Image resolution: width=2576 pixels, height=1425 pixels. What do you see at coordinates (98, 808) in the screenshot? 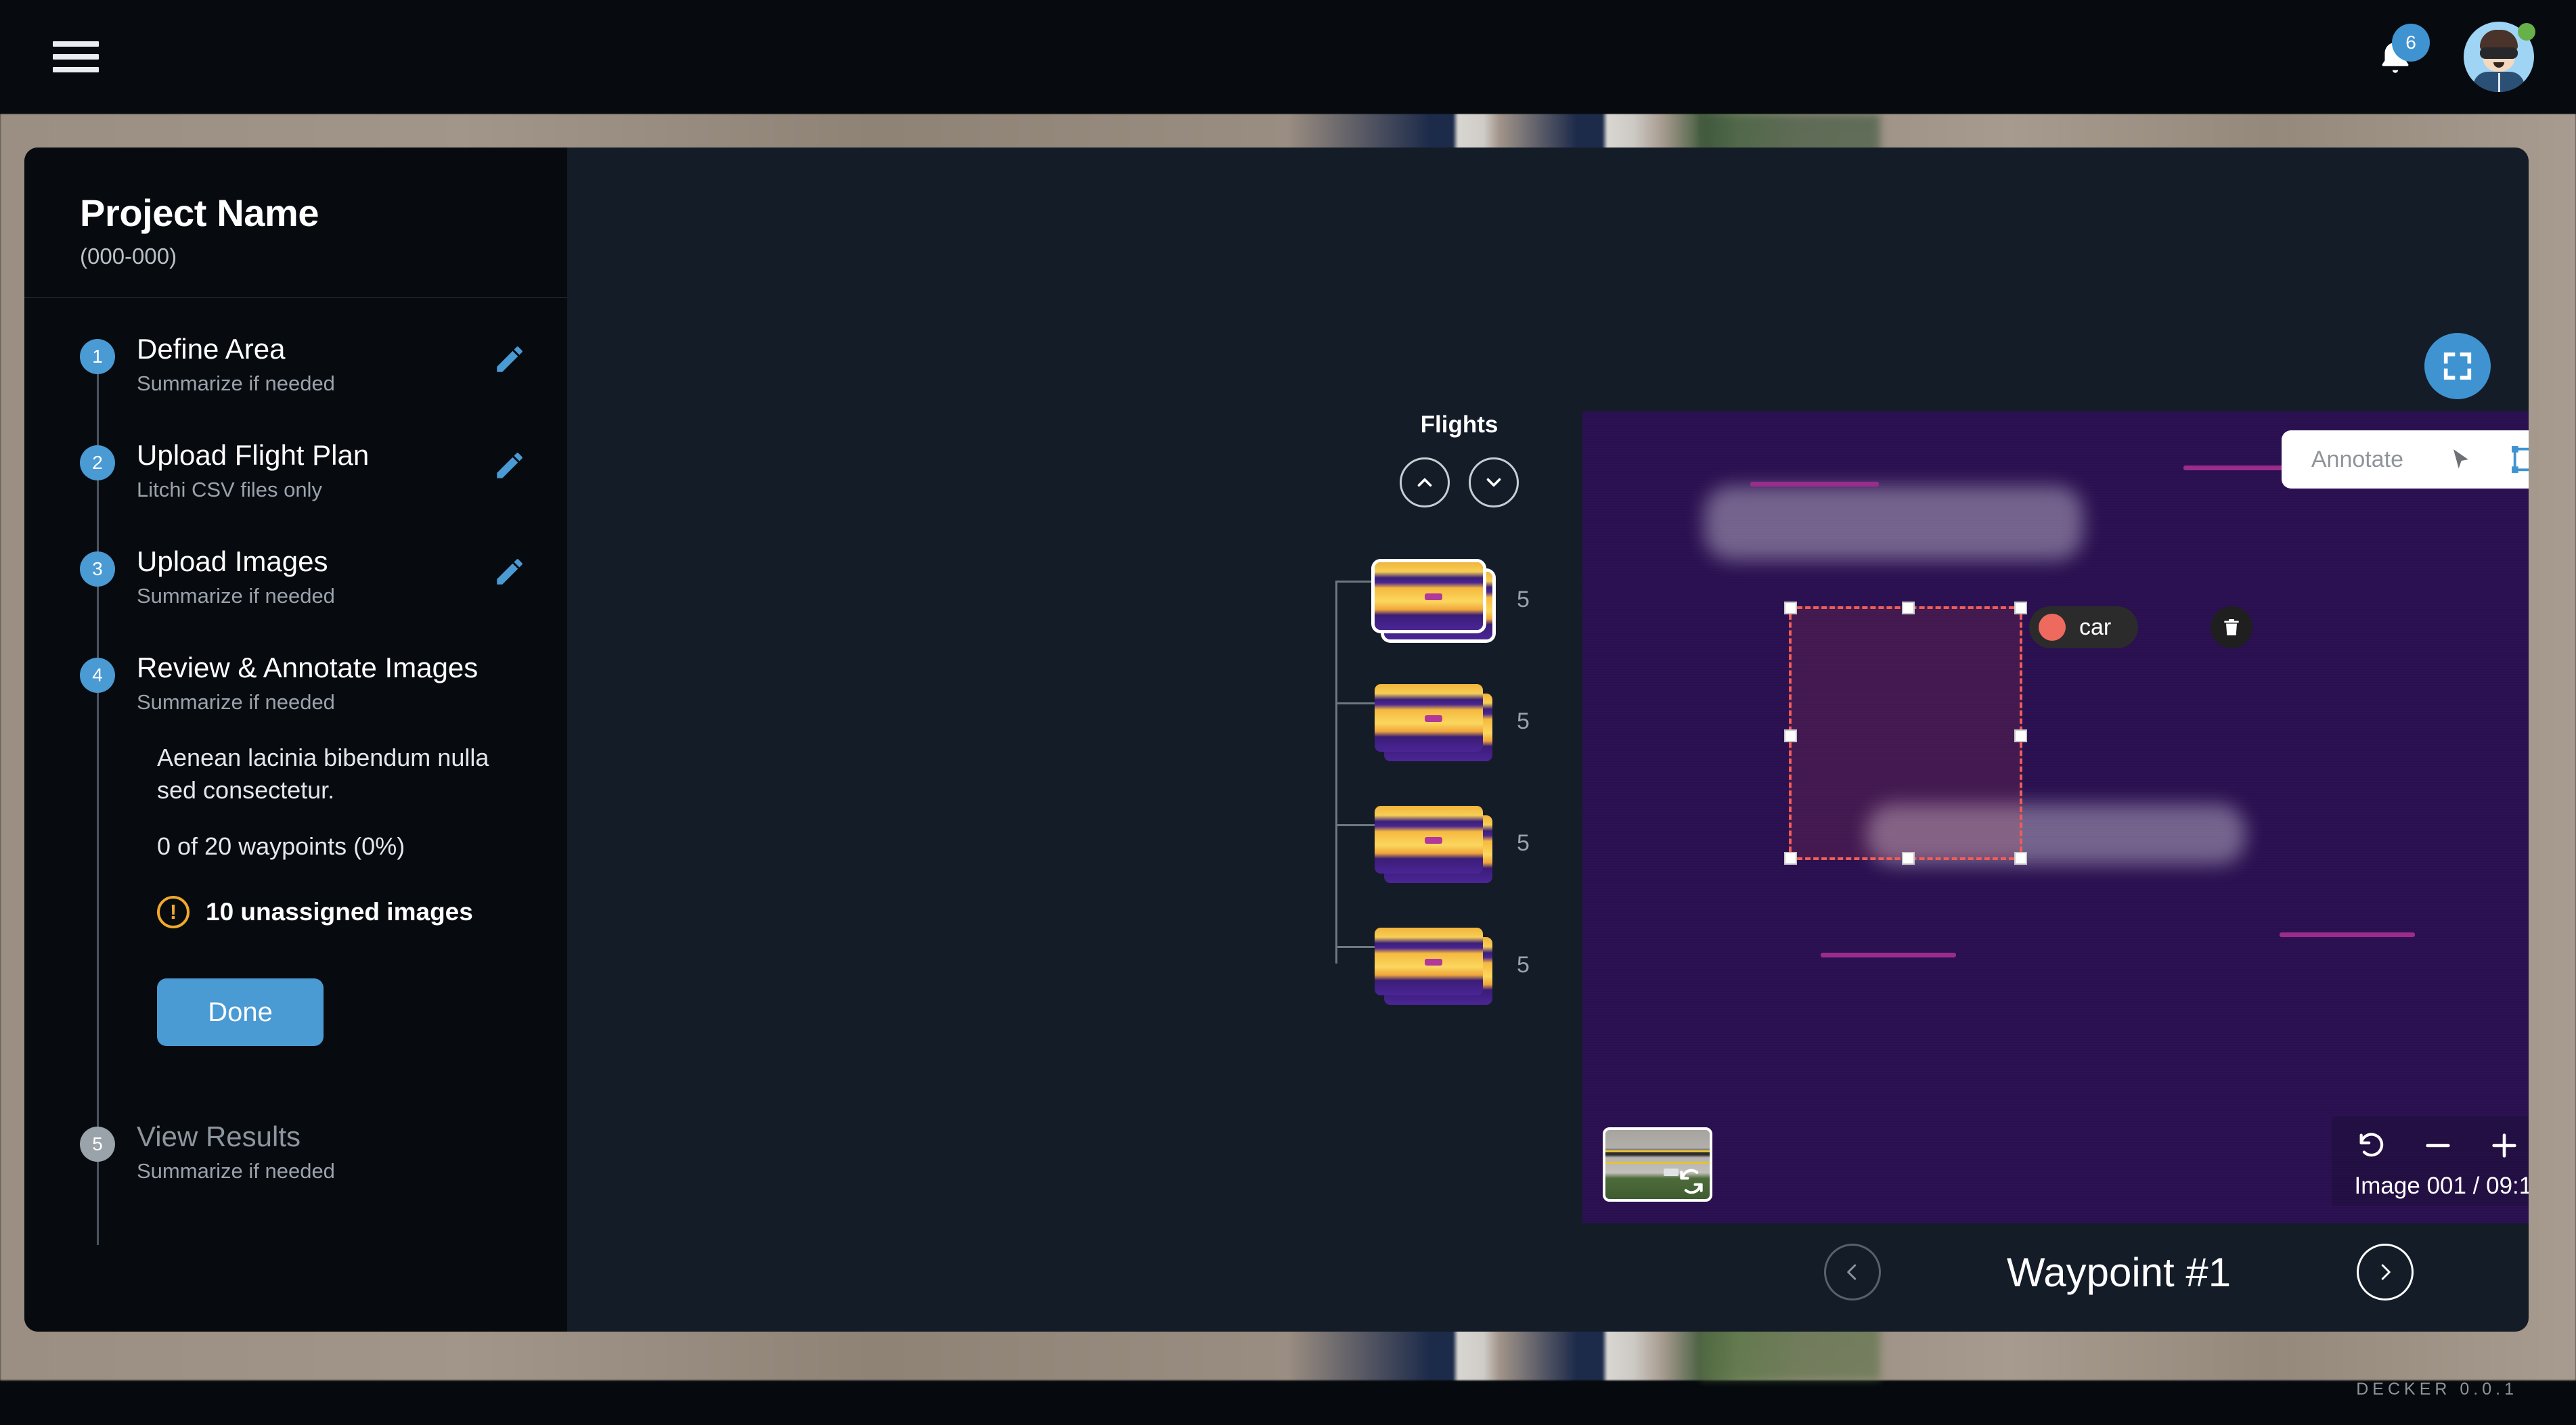
I see `steps-rail` at bounding box center [98, 808].